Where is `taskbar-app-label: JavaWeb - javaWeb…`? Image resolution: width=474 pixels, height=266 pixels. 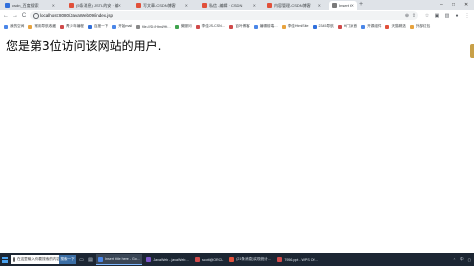 taskbar-app-label: JavaWeb - javaWeb… is located at coordinates (171, 259).